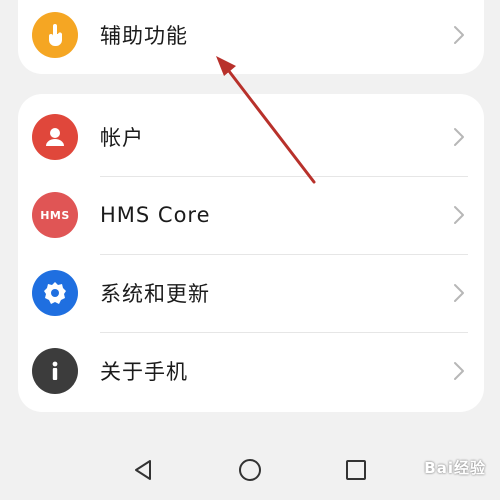  What do you see at coordinates (144, 372) in the screenshot?
I see `settings-item-label: 关于手机` at bounding box center [144, 372].